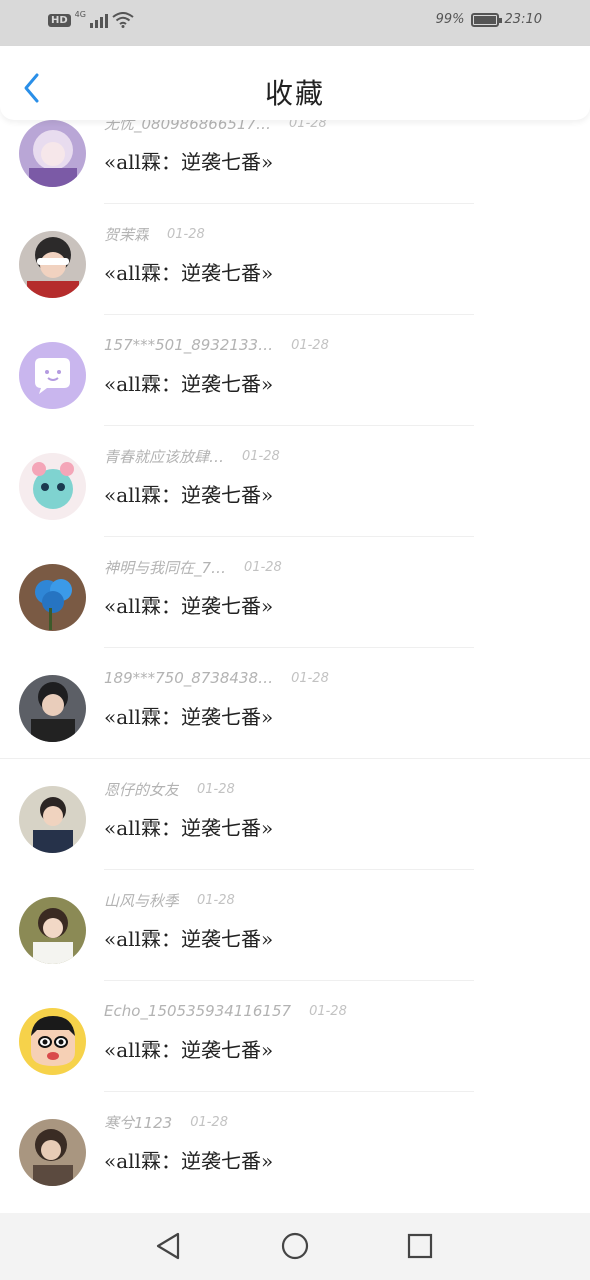 This screenshot has height=1280, width=590. Describe the element at coordinates (295, 593) in the screenshot. I see `list-item: 神明与我同在_7… 01-28 «all霖：逆袭七番»` at that location.